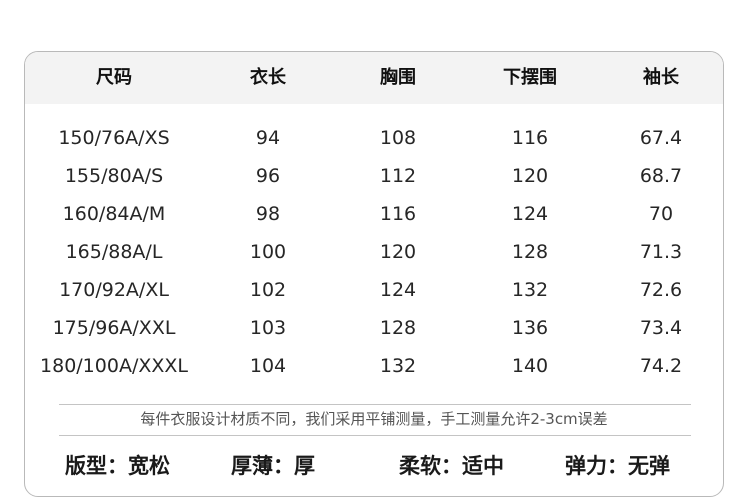 This screenshot has height=501, width=750. I want to click on cell-chest: 120, so click(398, 252).